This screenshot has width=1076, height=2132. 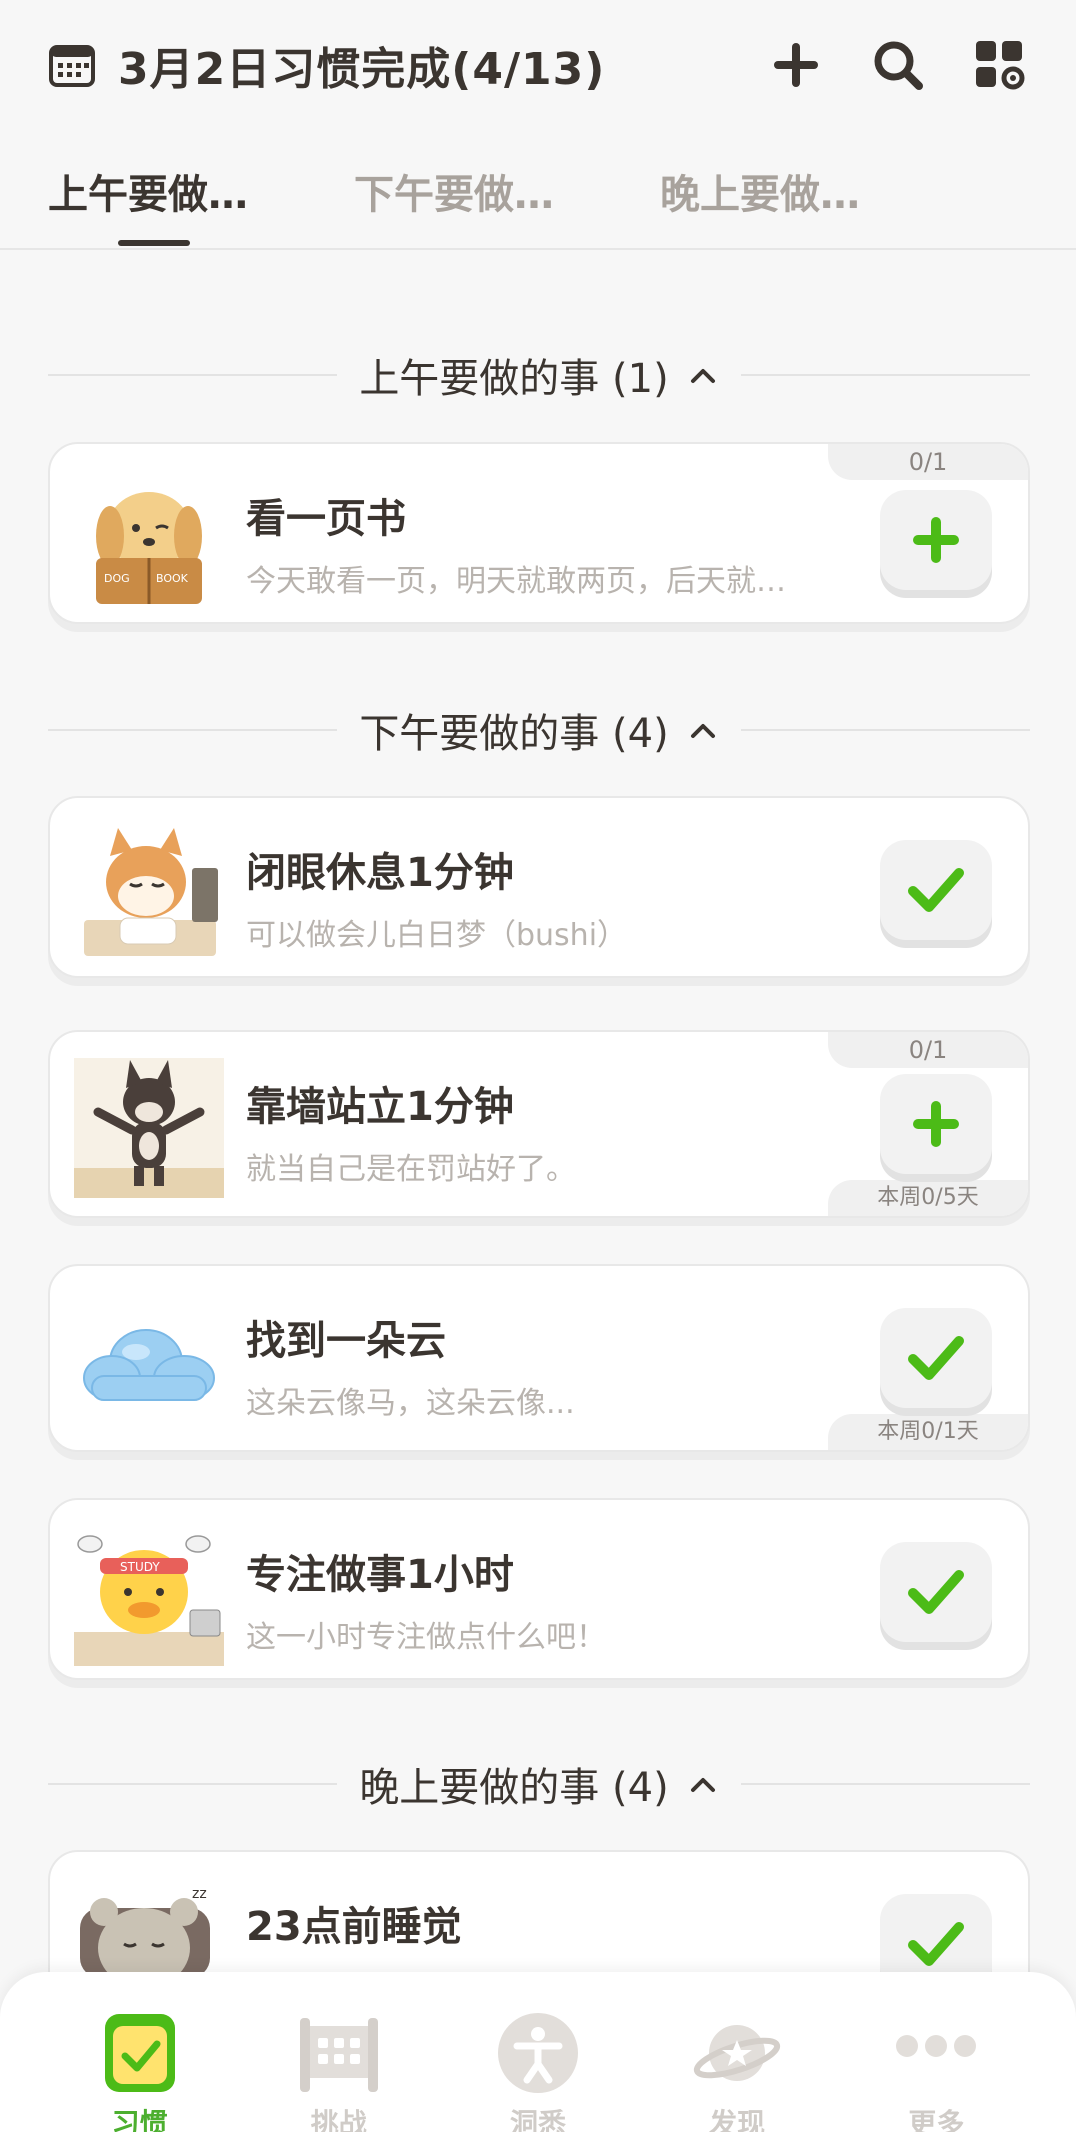 What do you see at coordinates (514, 734) in the screenshot?
I see `section-title: 下午要做的事 (4)` at bounding box center [514, 734].